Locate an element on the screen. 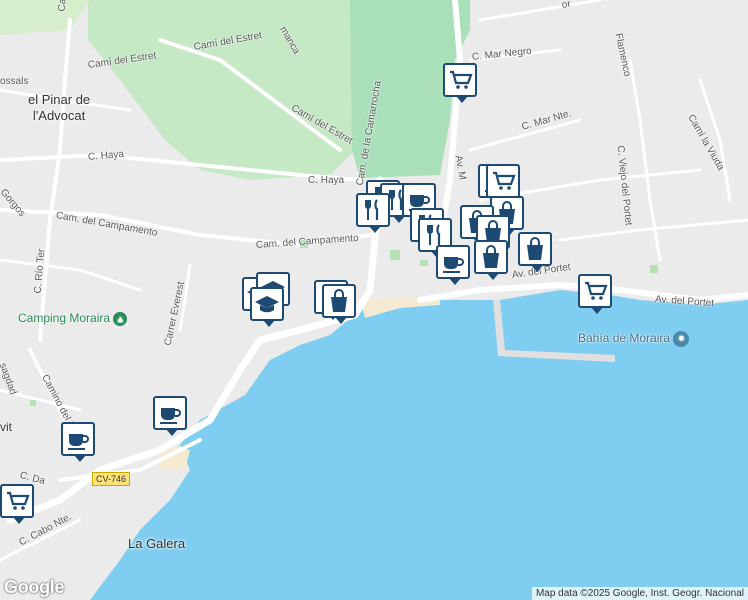  google-logo: Google is located at coordinates (34, 587).